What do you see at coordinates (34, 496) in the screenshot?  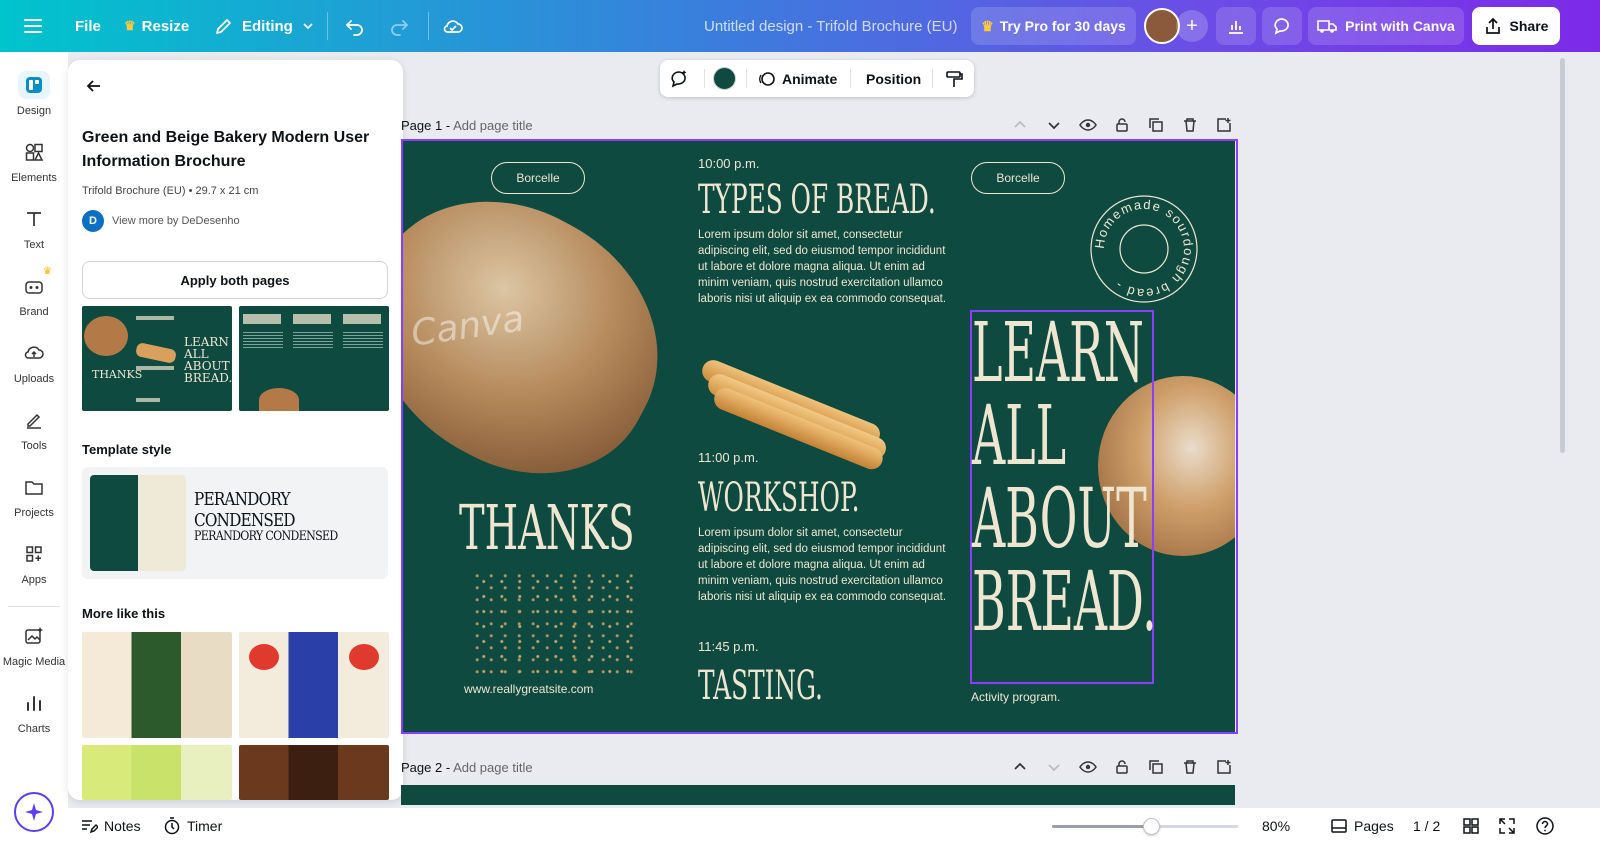 I see `rail-projects: Projects` at bounding box center [34, 496].